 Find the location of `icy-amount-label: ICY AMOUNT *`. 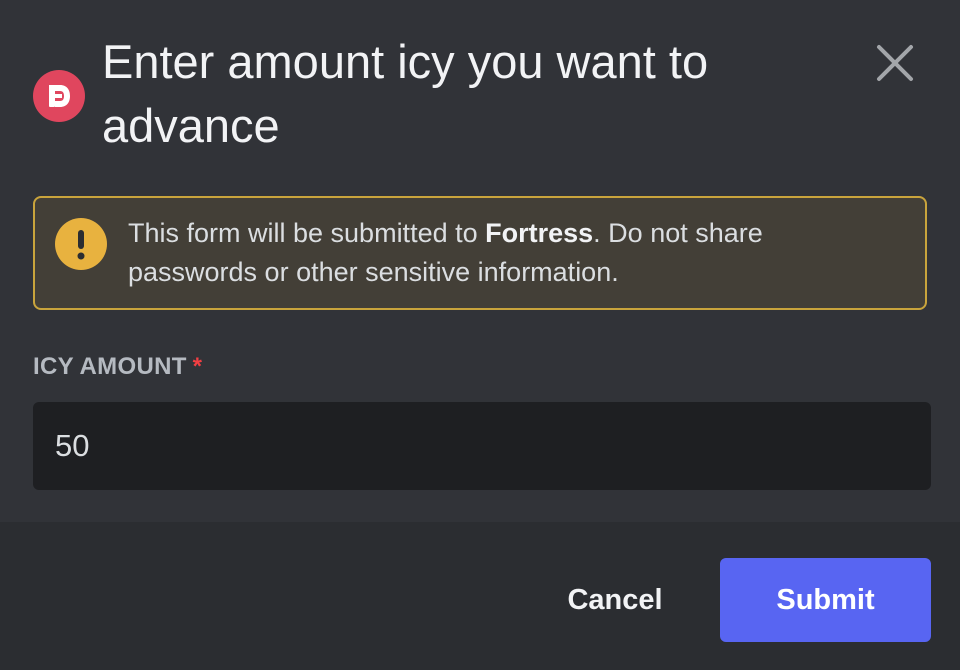

icy-amount-label: ICY AMOUNT * is located at coordinates (117, 367).